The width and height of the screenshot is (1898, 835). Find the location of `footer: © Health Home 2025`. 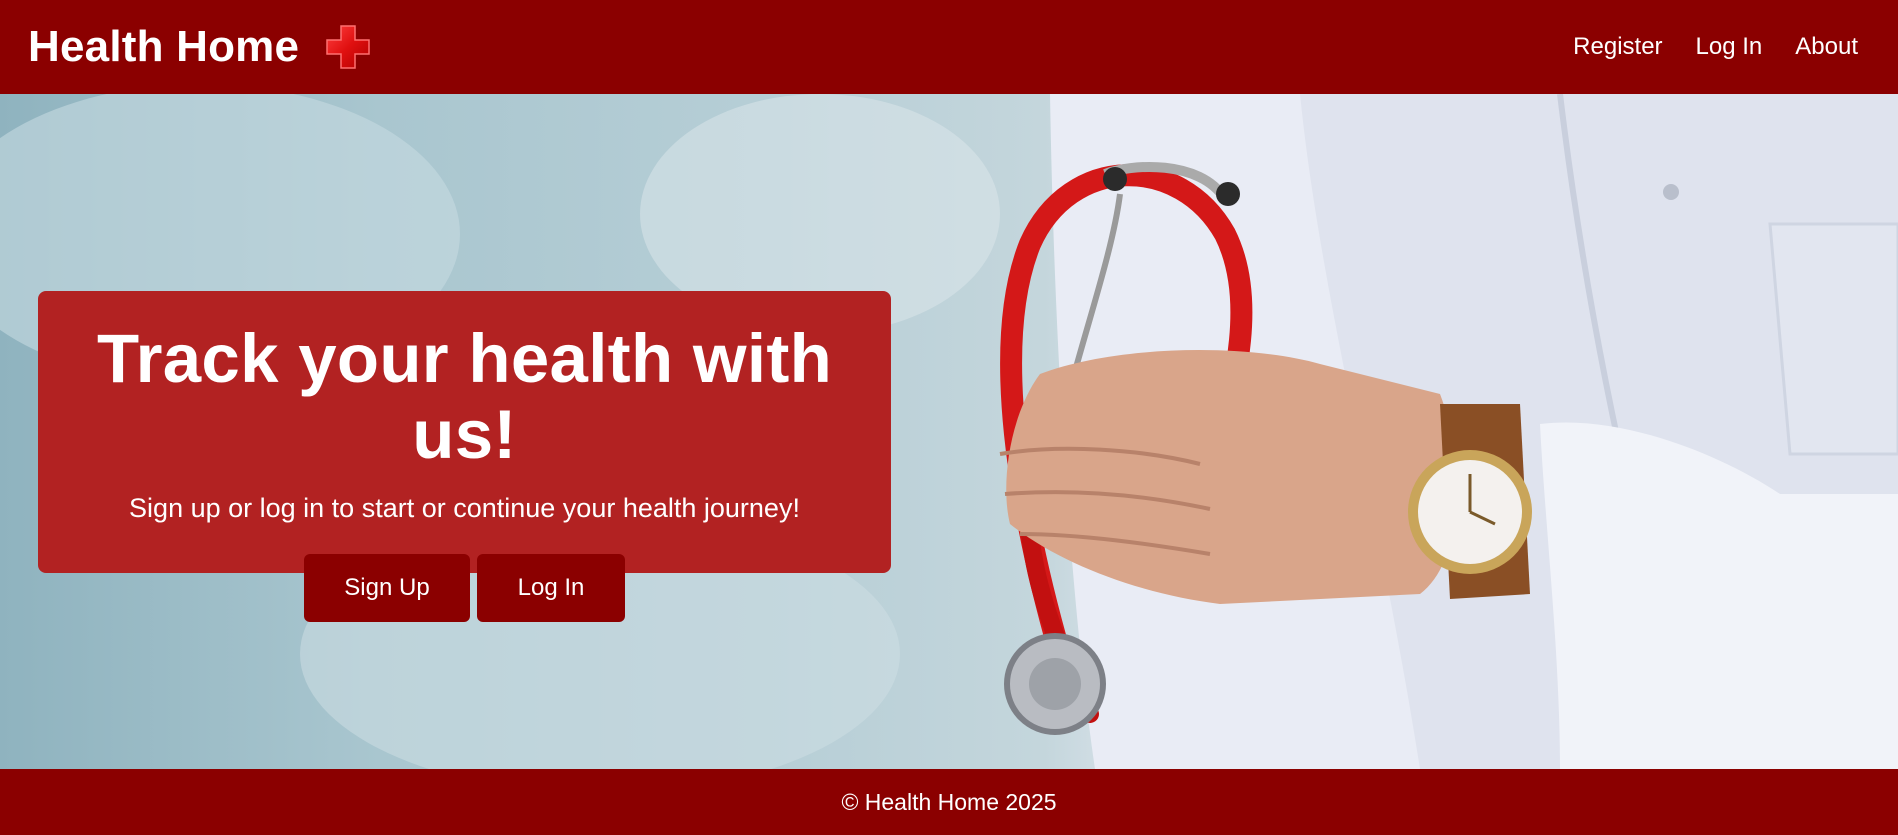

footer: © Health Home 2025 is located at coordinates (949, 802).